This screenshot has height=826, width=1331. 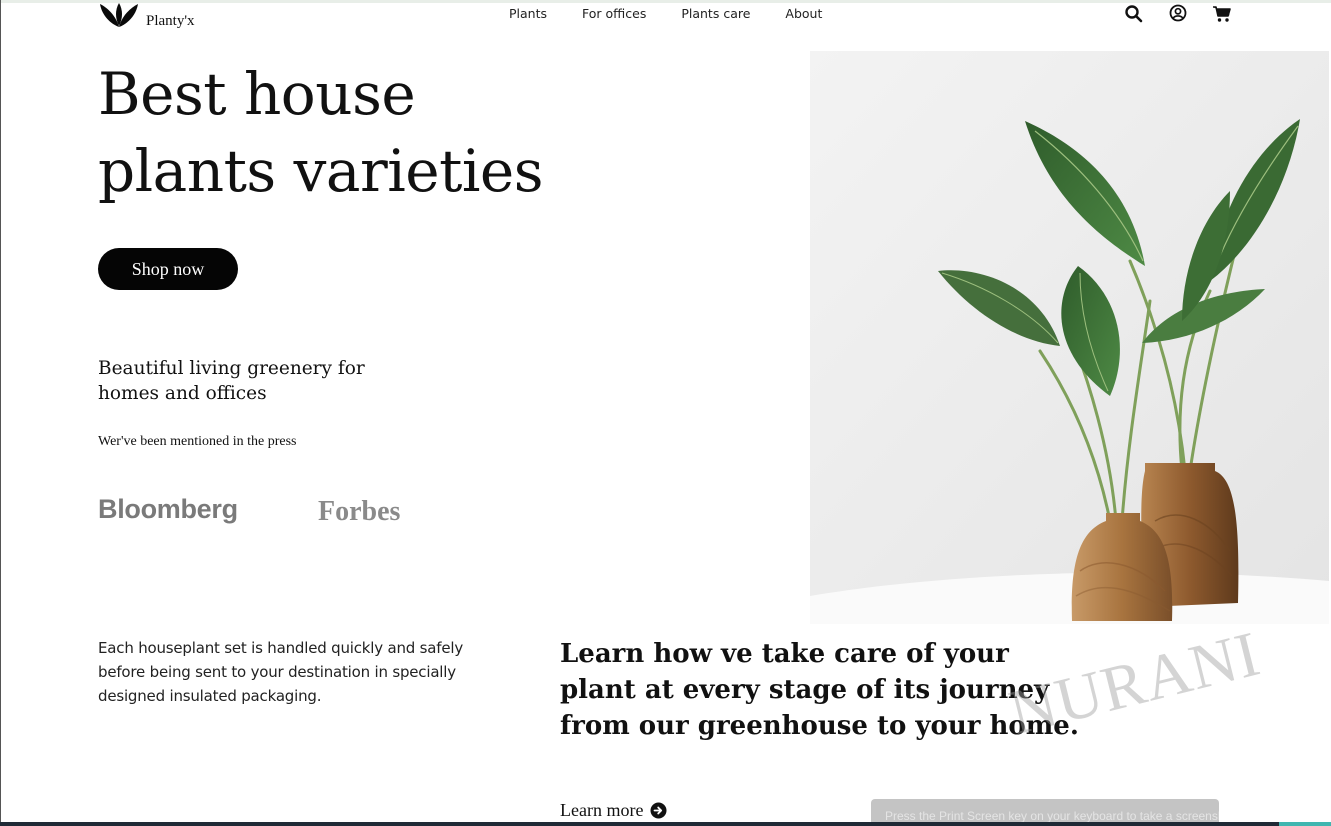 I want to click on user-account-icon, so click(x=1178, y=14).